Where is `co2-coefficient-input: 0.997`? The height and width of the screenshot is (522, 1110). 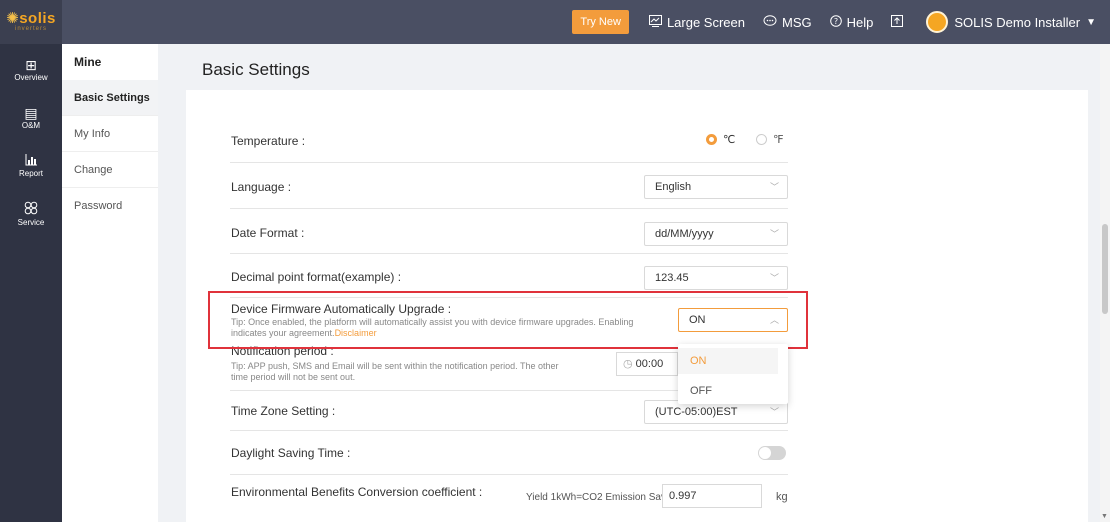
co2-coefficient-input: 0.997 is located at coordinates (712, 496).